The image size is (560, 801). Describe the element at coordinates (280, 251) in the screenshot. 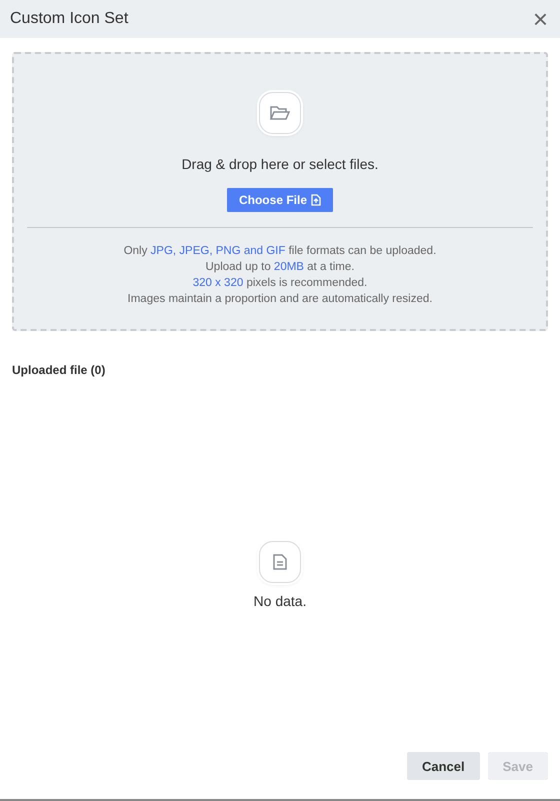

I see `info-text: Only JPG, JPEG, PNG and GIF file formats can be uploaded.` at that location.